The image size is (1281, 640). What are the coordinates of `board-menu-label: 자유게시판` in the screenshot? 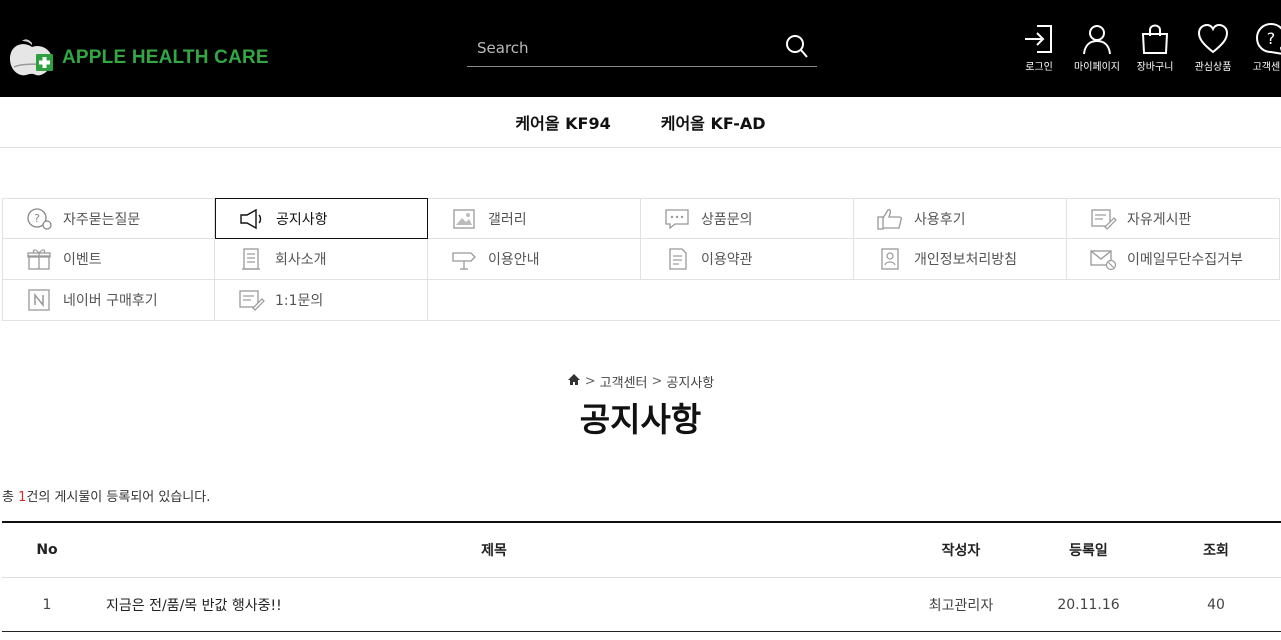 It's located at (1159, 219).